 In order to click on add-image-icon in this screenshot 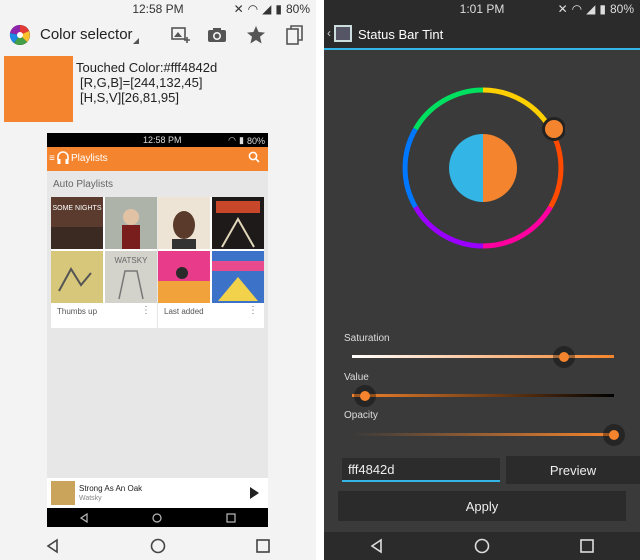, I will do `click(181, 35)`.